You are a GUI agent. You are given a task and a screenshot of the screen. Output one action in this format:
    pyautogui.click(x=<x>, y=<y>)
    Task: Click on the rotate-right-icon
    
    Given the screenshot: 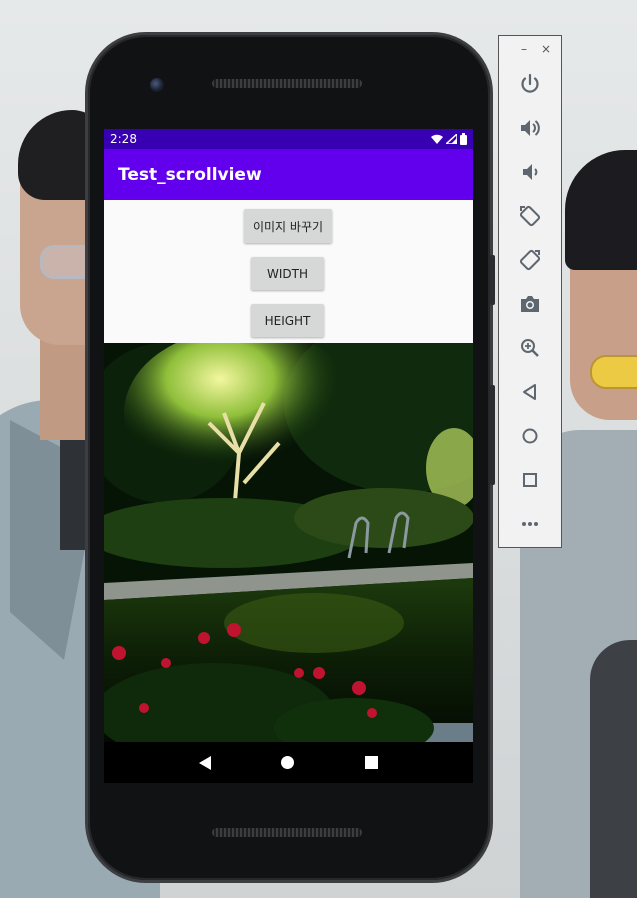 What is the action you would take?
    pyautogui.click(x=530, y=260)
    